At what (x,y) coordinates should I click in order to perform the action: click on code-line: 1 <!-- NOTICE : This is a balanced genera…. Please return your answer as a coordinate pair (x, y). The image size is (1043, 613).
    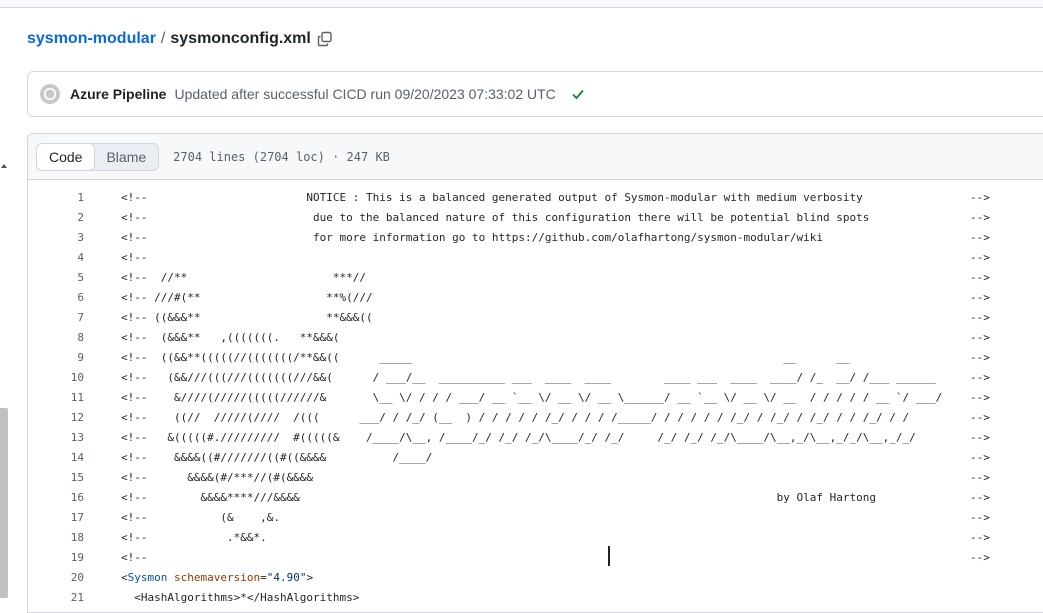
    Looking at the image, I should click on (535, 198).